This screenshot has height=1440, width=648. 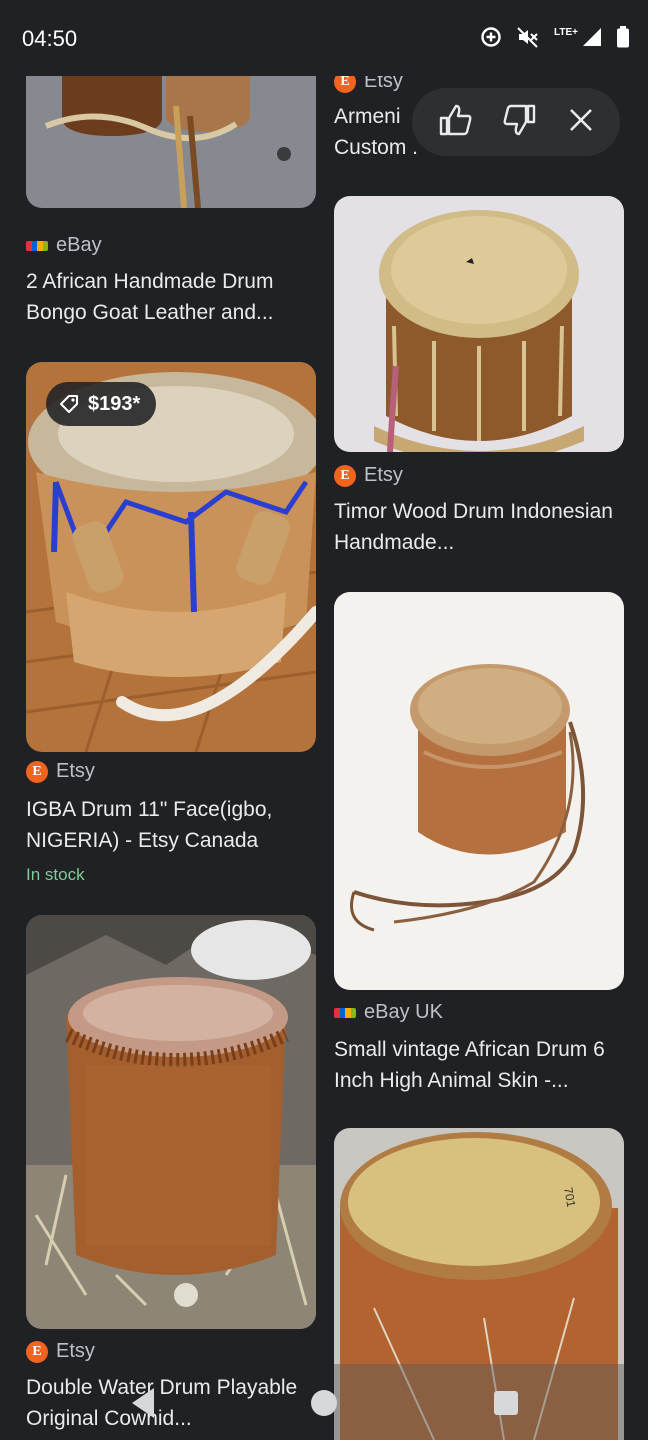 I want to click on result-source: eBay UK, so click(x=388, y=1012).